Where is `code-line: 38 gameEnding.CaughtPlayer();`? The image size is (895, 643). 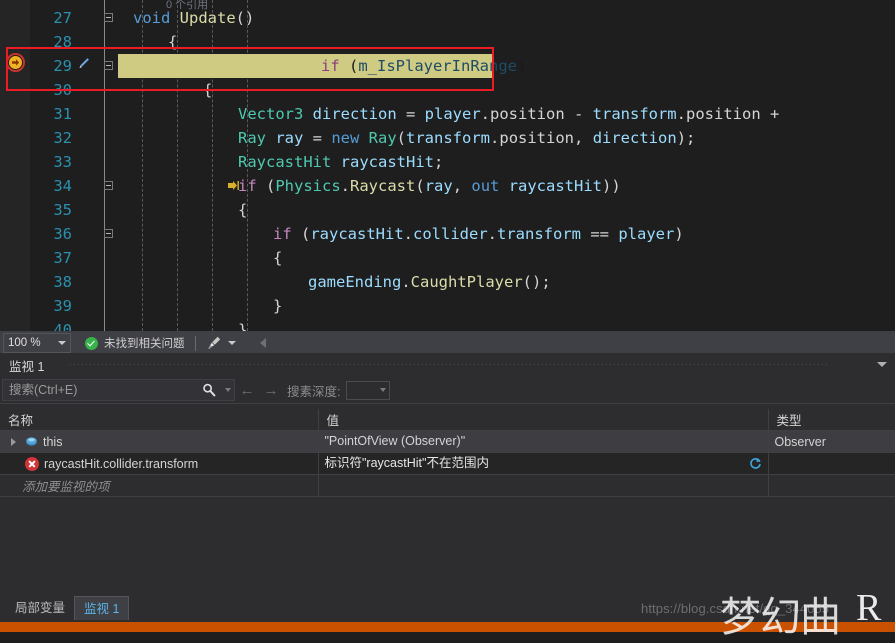 code-line: 38 gameEnding.CaughtPlayer(); is located at coordinates (447, 282).